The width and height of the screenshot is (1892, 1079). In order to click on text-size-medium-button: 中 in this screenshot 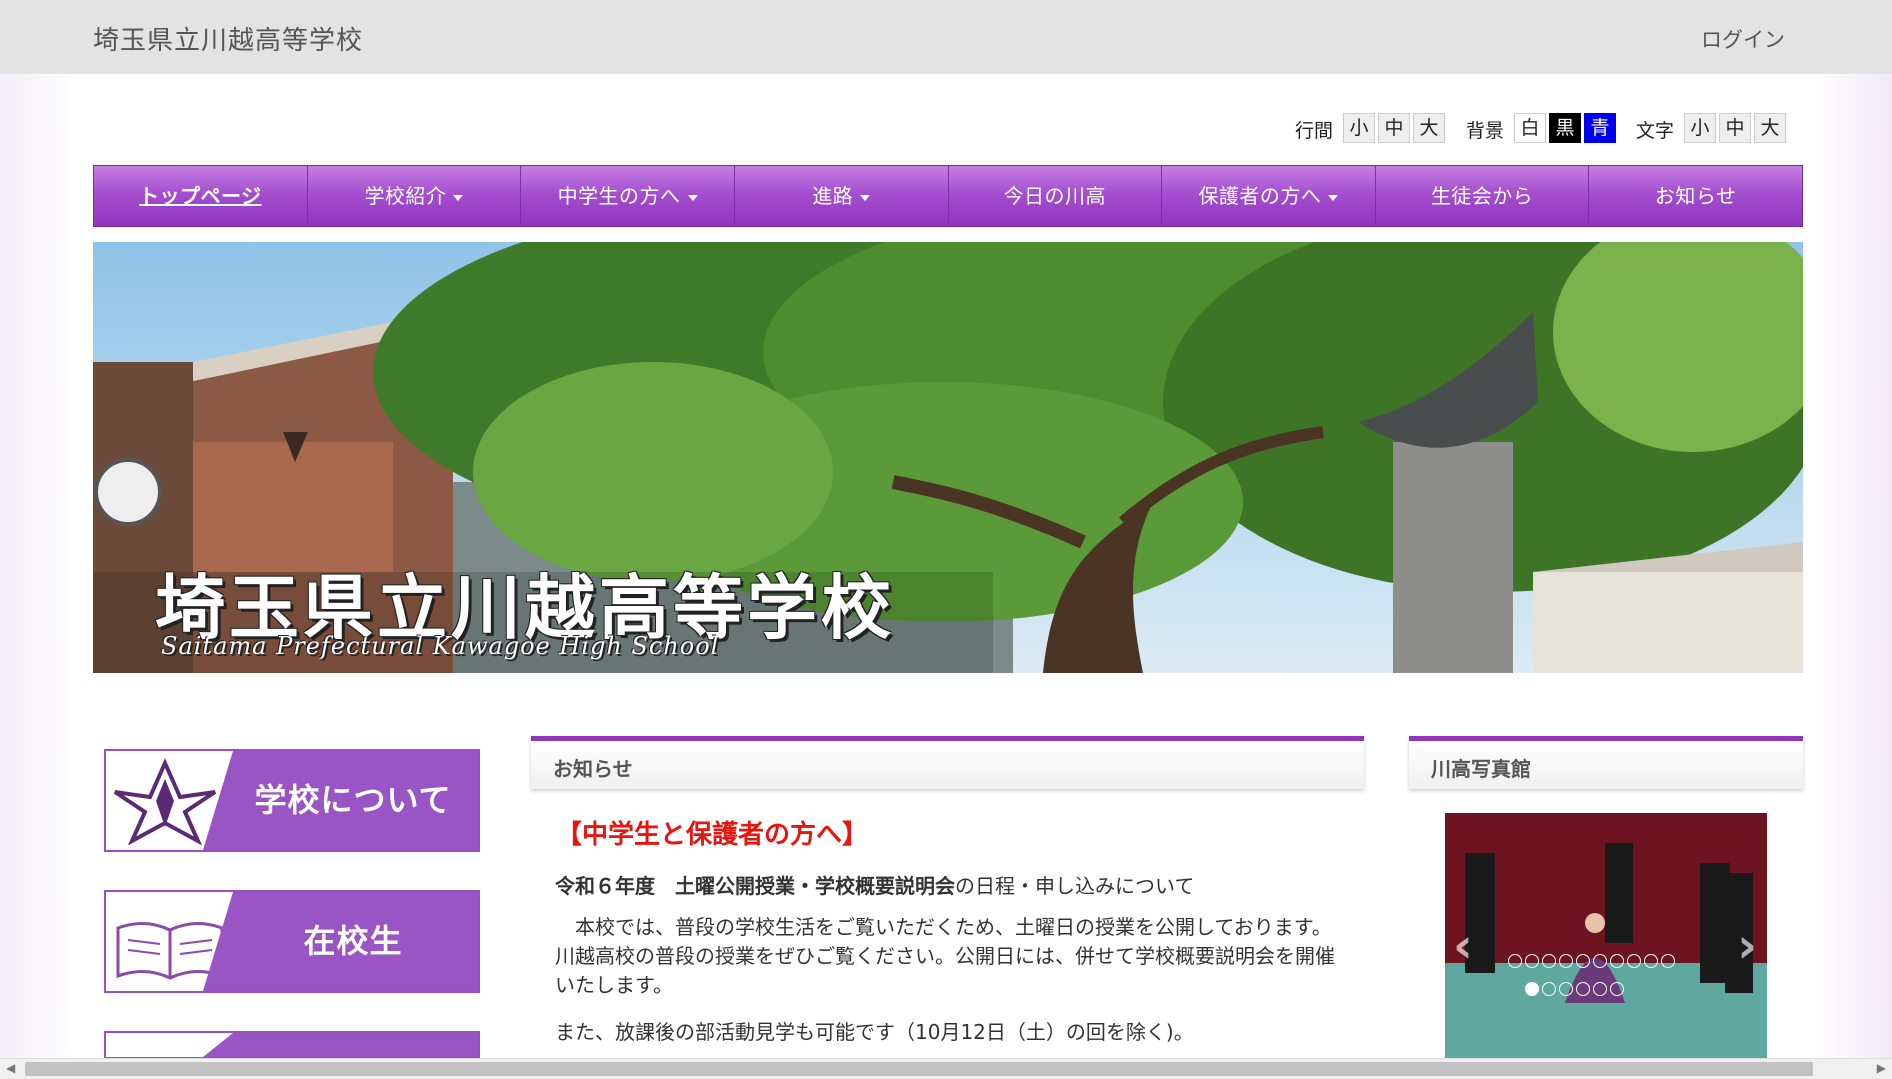, I will do `click(1735, 128)`.